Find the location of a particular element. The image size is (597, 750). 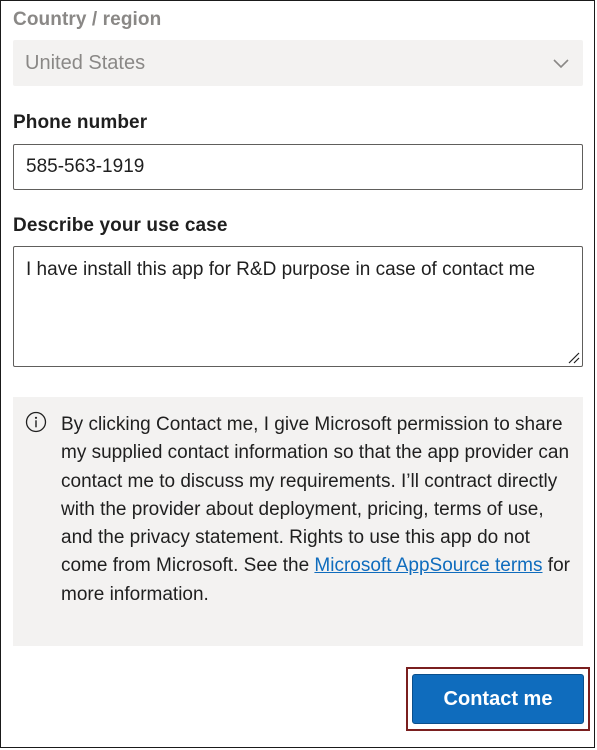

contact-me-button: Contact me is located at coordinates (498, 699).